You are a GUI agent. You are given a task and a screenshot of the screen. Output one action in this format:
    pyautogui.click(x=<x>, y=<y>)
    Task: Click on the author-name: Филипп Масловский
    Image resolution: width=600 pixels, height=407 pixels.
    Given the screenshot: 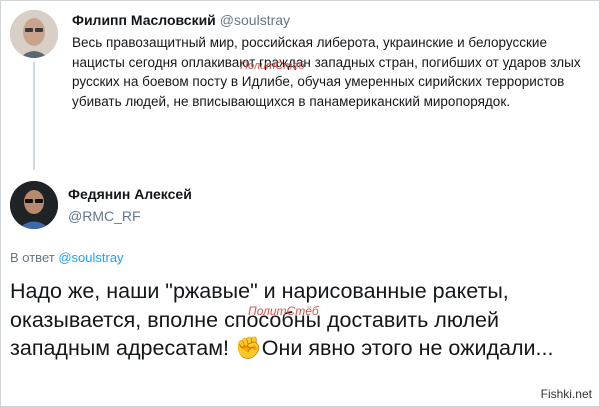 What is the action you would take?
    pyautogui.click(x=144, y=20)
    